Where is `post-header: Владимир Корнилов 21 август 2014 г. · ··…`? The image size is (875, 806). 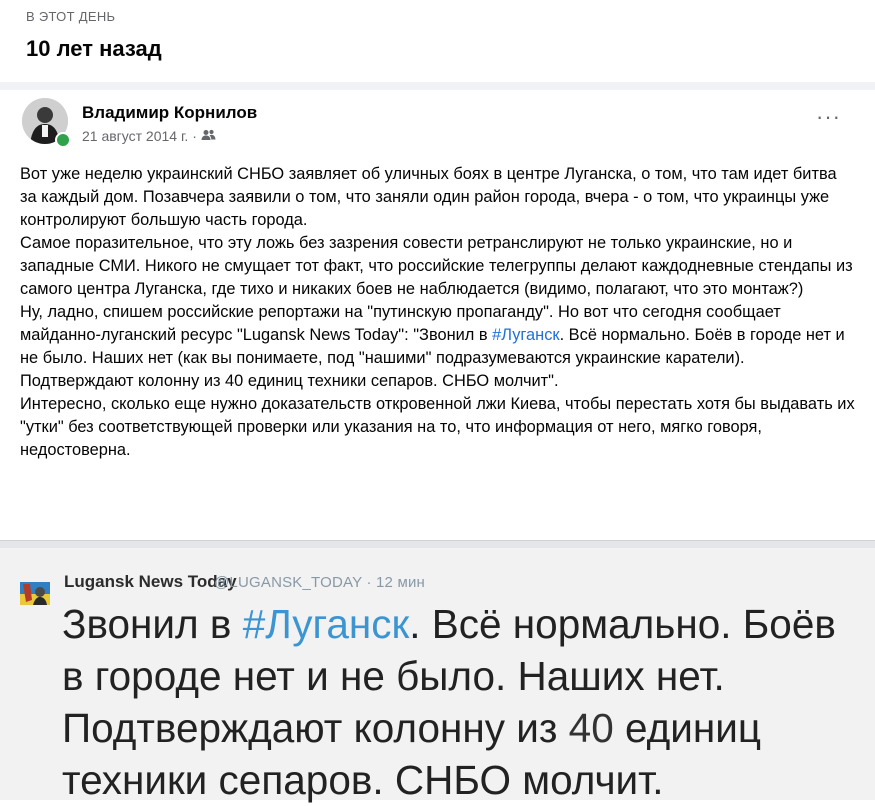 post-header: Владимир Корнилов 21 август 2014 г. · ··… is located at coordinates (437, 120).